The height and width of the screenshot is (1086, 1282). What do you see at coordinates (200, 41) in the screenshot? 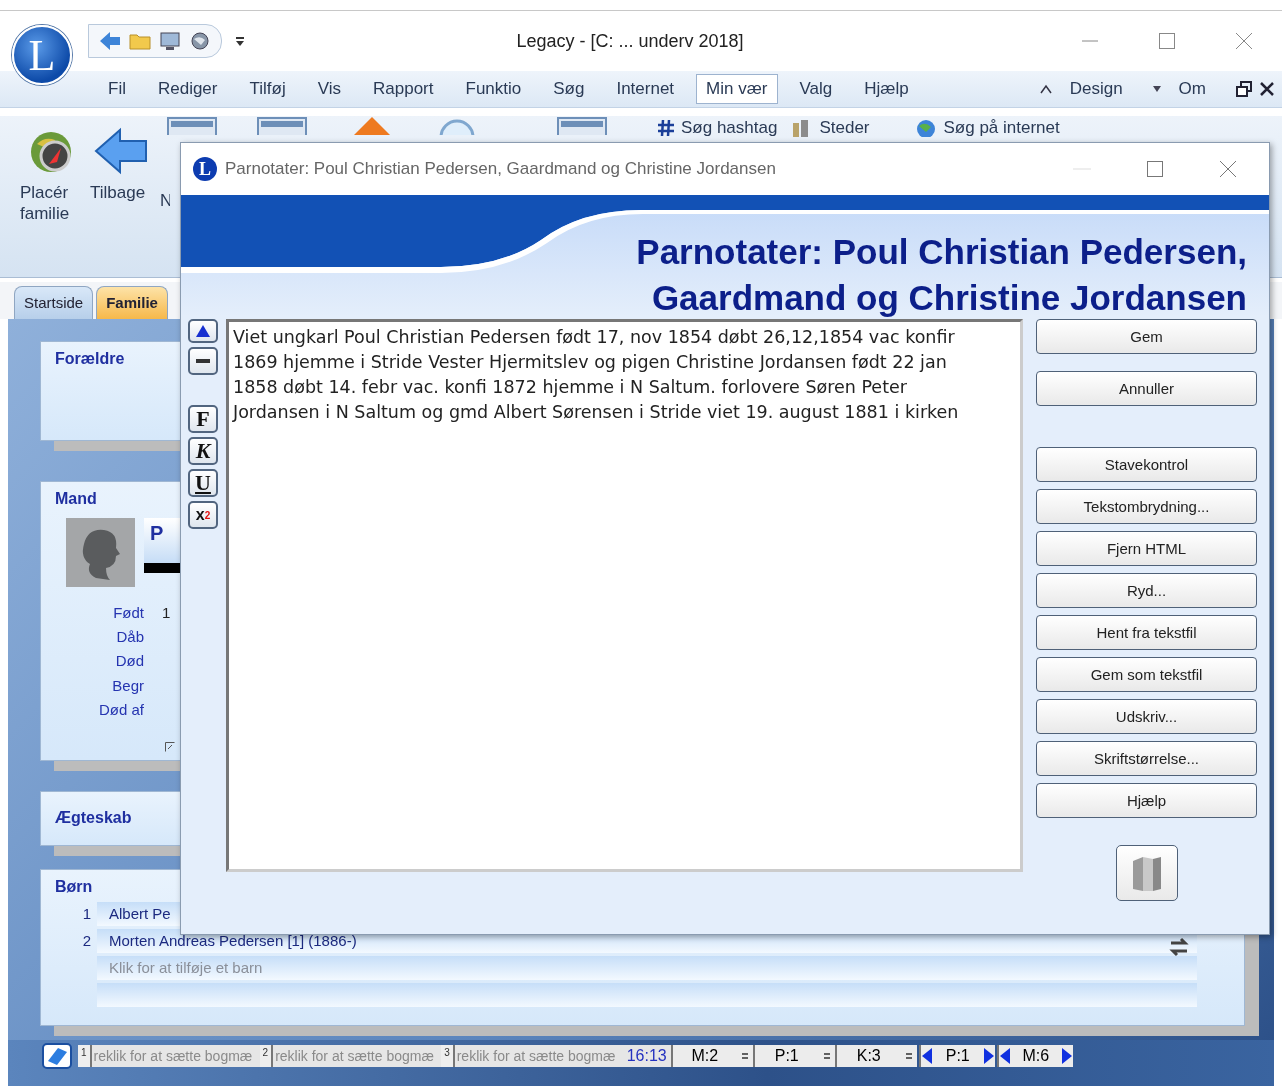
I see `globe-icon` at bounding box center [200, 41].